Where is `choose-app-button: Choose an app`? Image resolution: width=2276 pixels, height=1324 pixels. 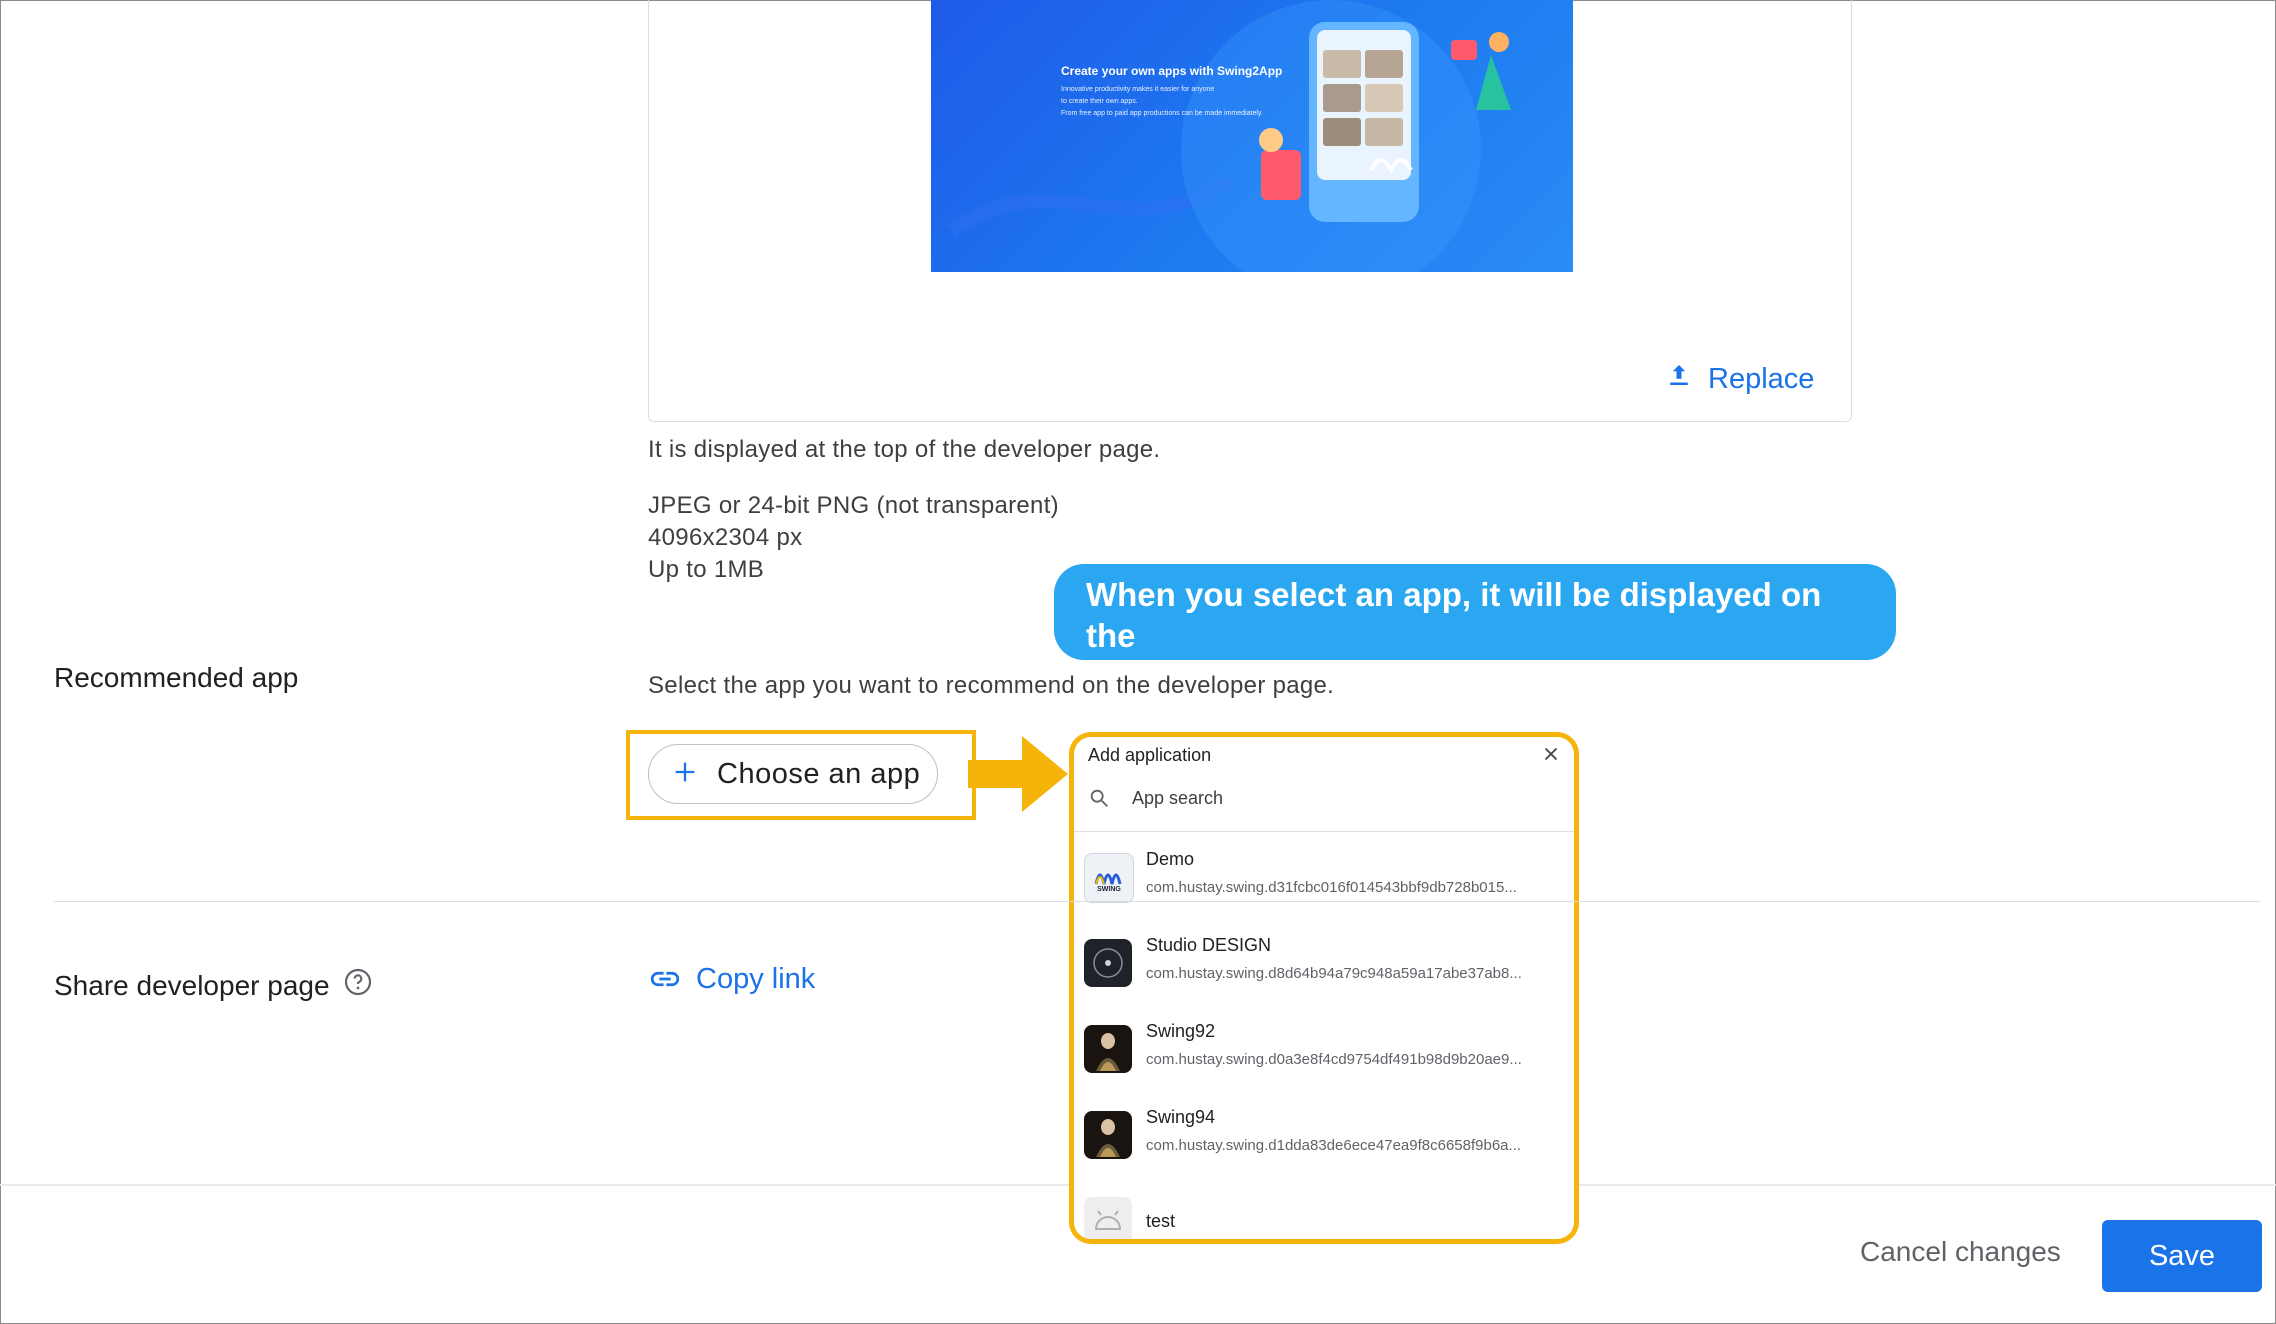 choose-app-button: Choose an app is located at coordinates (793, 774).